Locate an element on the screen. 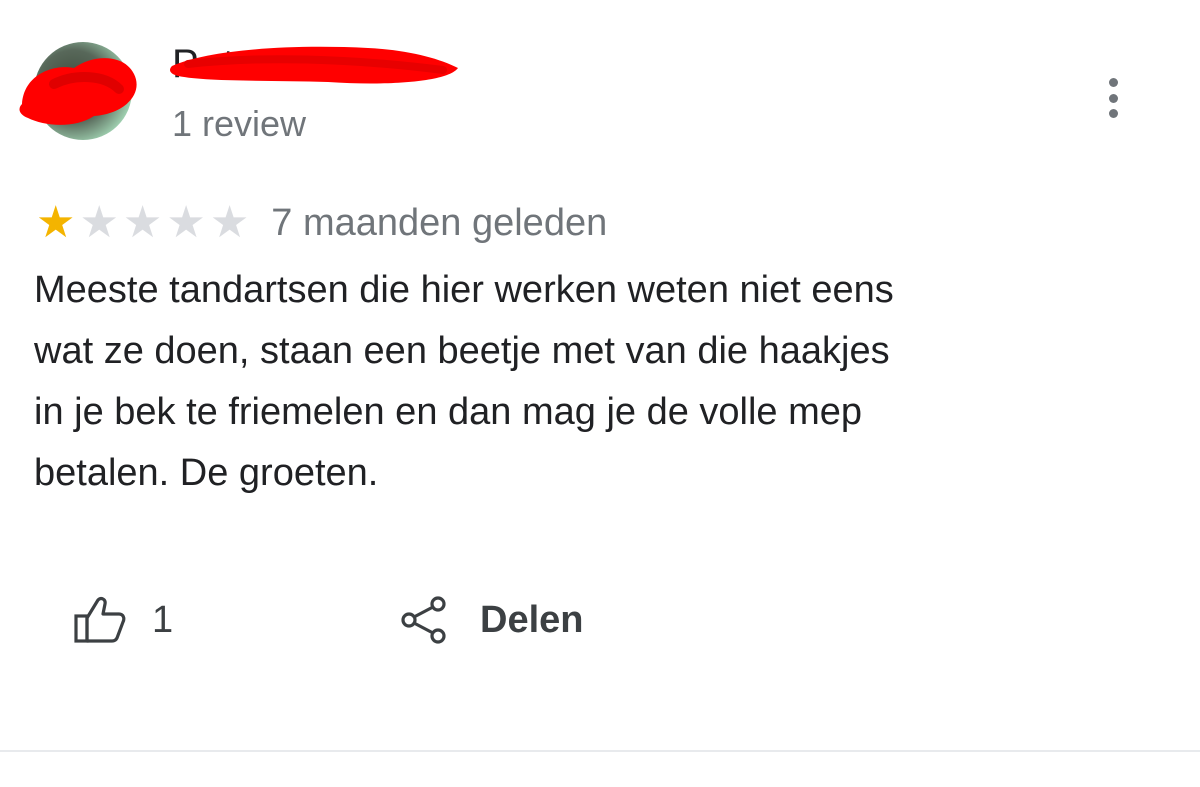 The width and height of the screenshot is (1200, 787). like-count: 1 is located at coordinates (163, 619).